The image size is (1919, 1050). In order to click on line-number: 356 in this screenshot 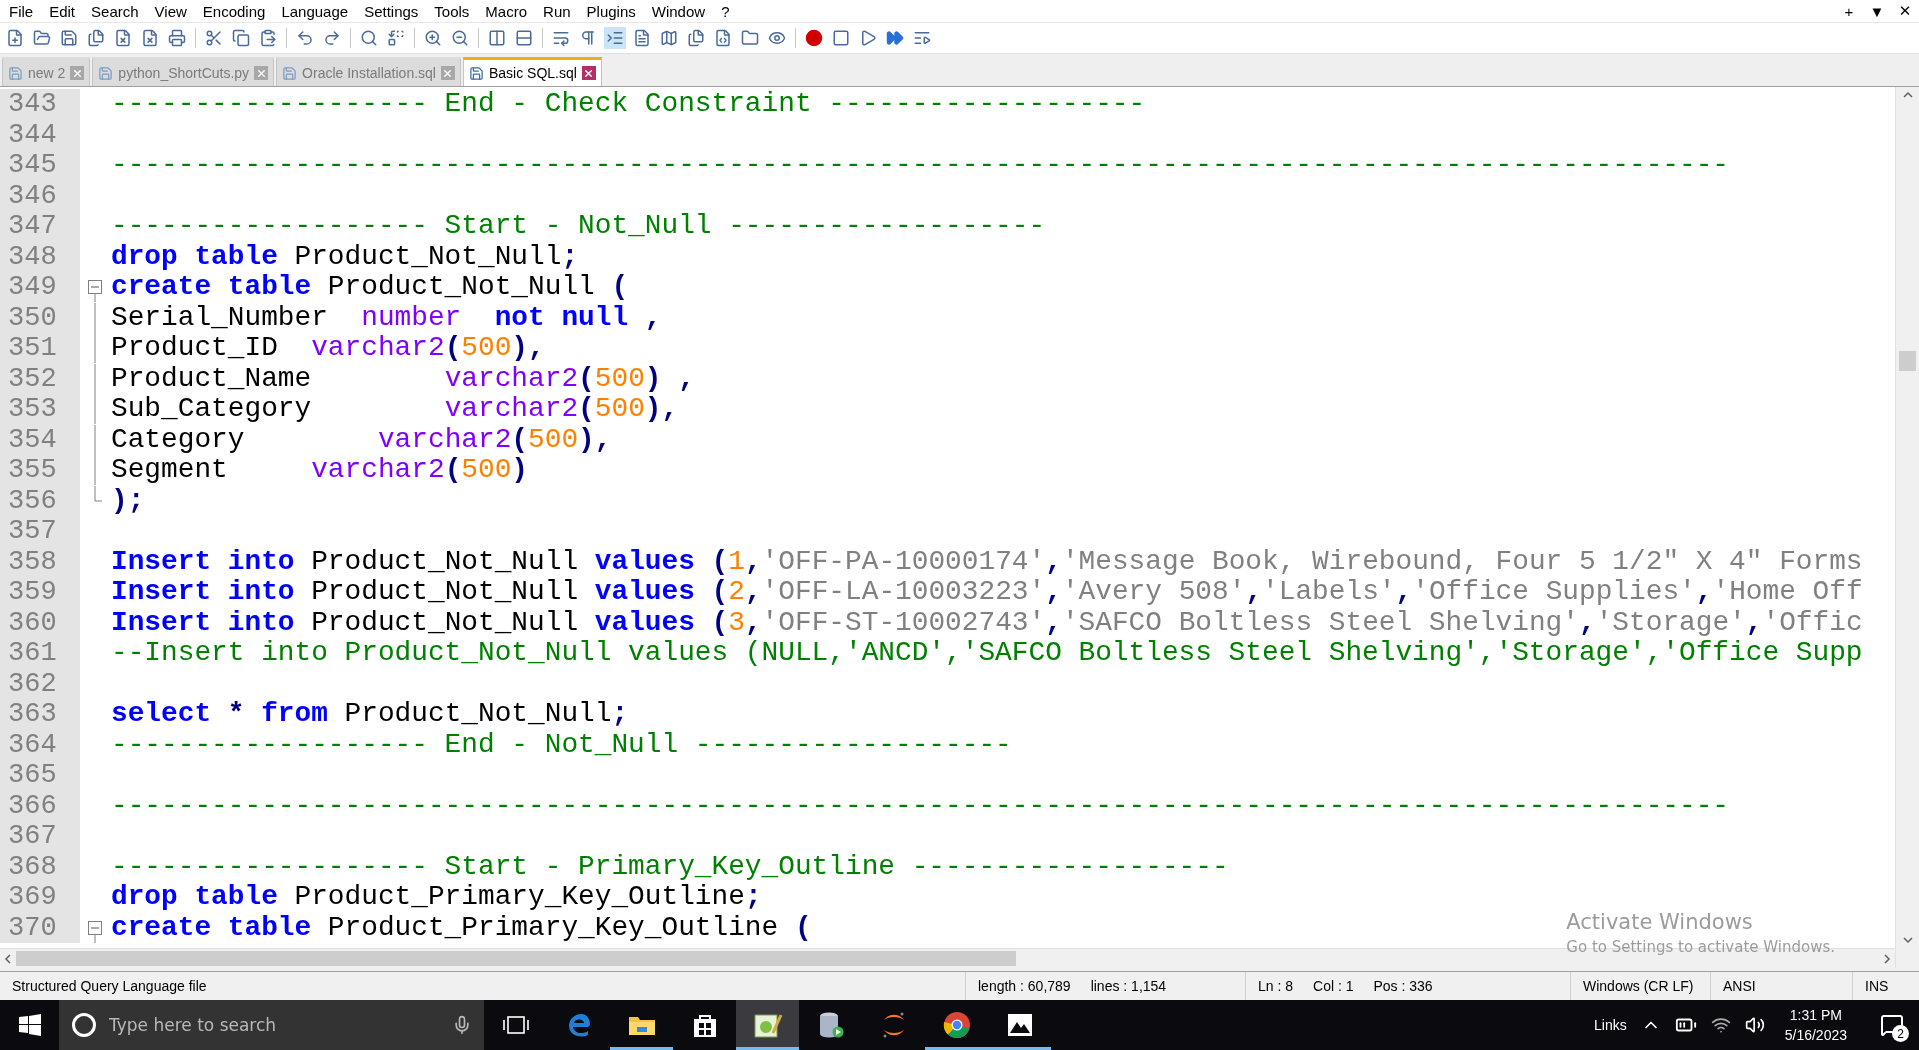, I will do `click(40, 500)`.